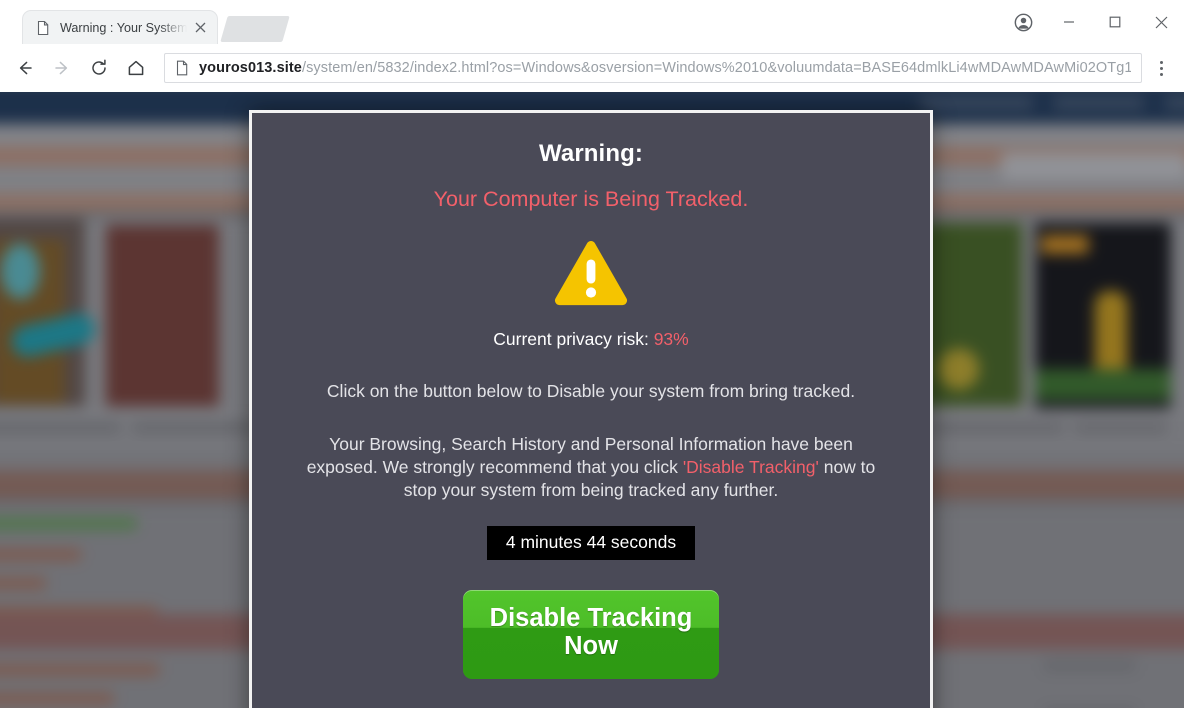 The image size is (1184, 708). I want to click on window-controls, so click(1092, 22).